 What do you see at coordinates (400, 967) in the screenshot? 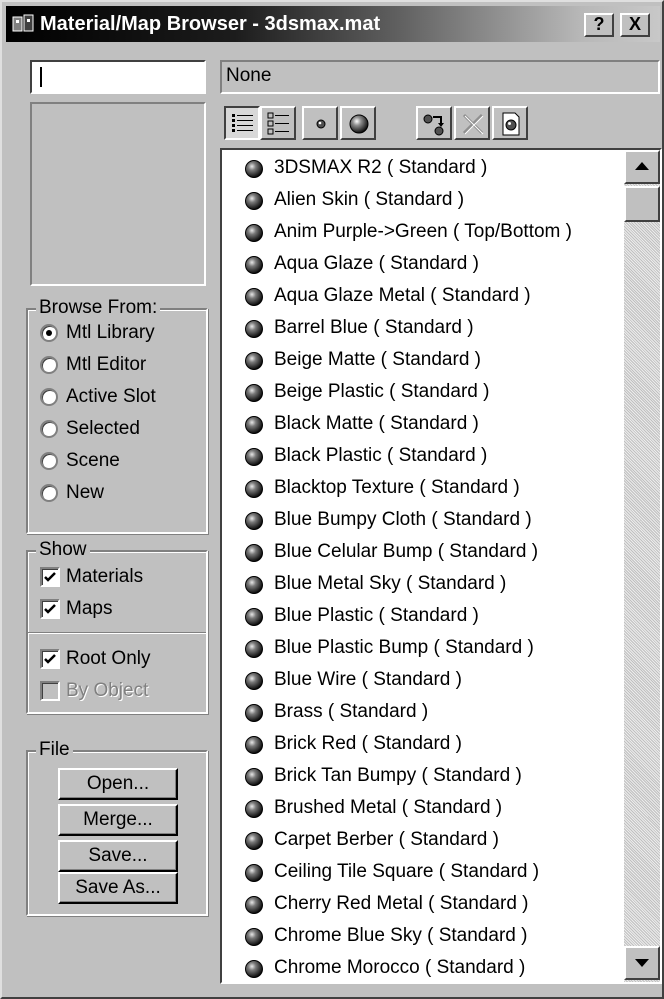
I see `list-item-label: Chrome Morocco ( Standard )` at bounding box center [400, 967].